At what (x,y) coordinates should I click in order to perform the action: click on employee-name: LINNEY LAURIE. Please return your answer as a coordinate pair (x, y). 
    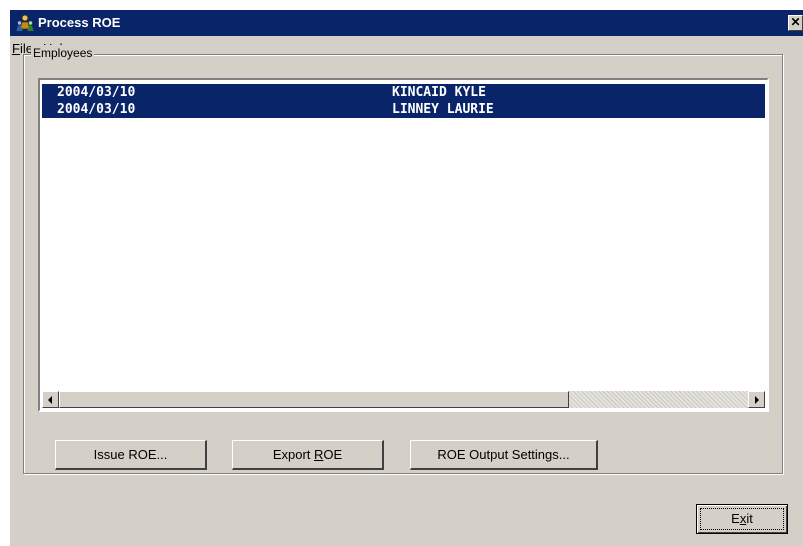
    Looking at the image, I should click on (443, 109).